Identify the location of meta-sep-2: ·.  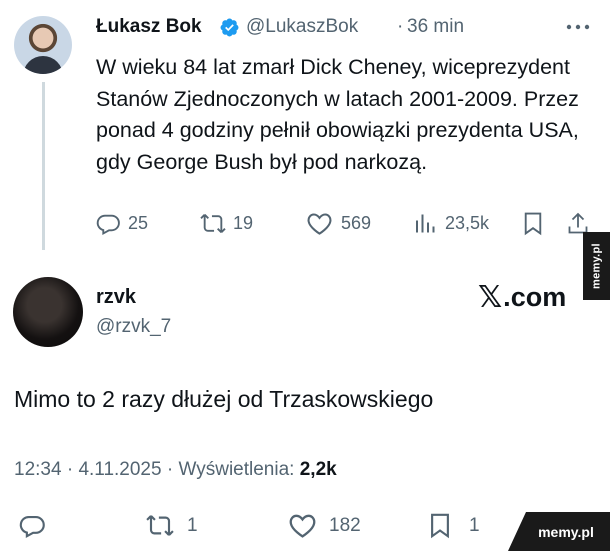
(170, 469).